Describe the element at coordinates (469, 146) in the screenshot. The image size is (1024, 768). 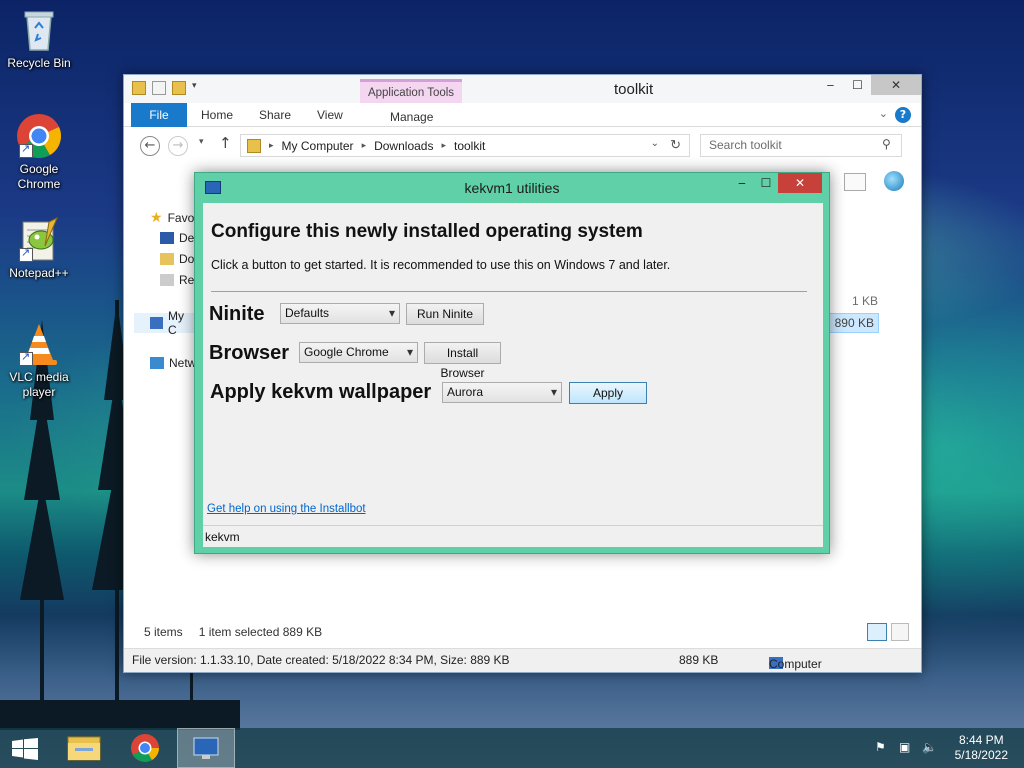
I see `breadcrumb-toolkit: toolkit` at that location.